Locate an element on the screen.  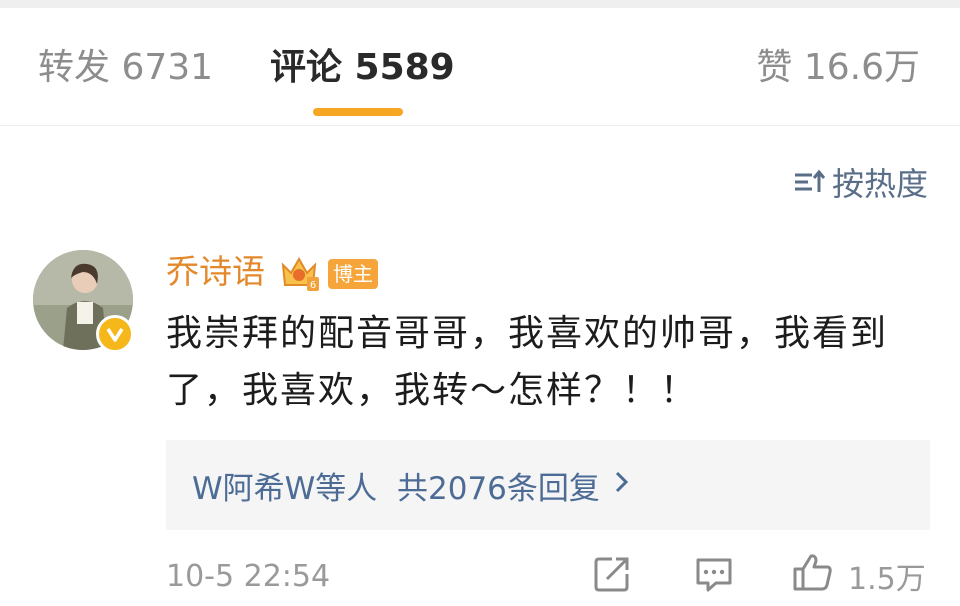
chevron-right-icon is located at coordinates (622, 485).